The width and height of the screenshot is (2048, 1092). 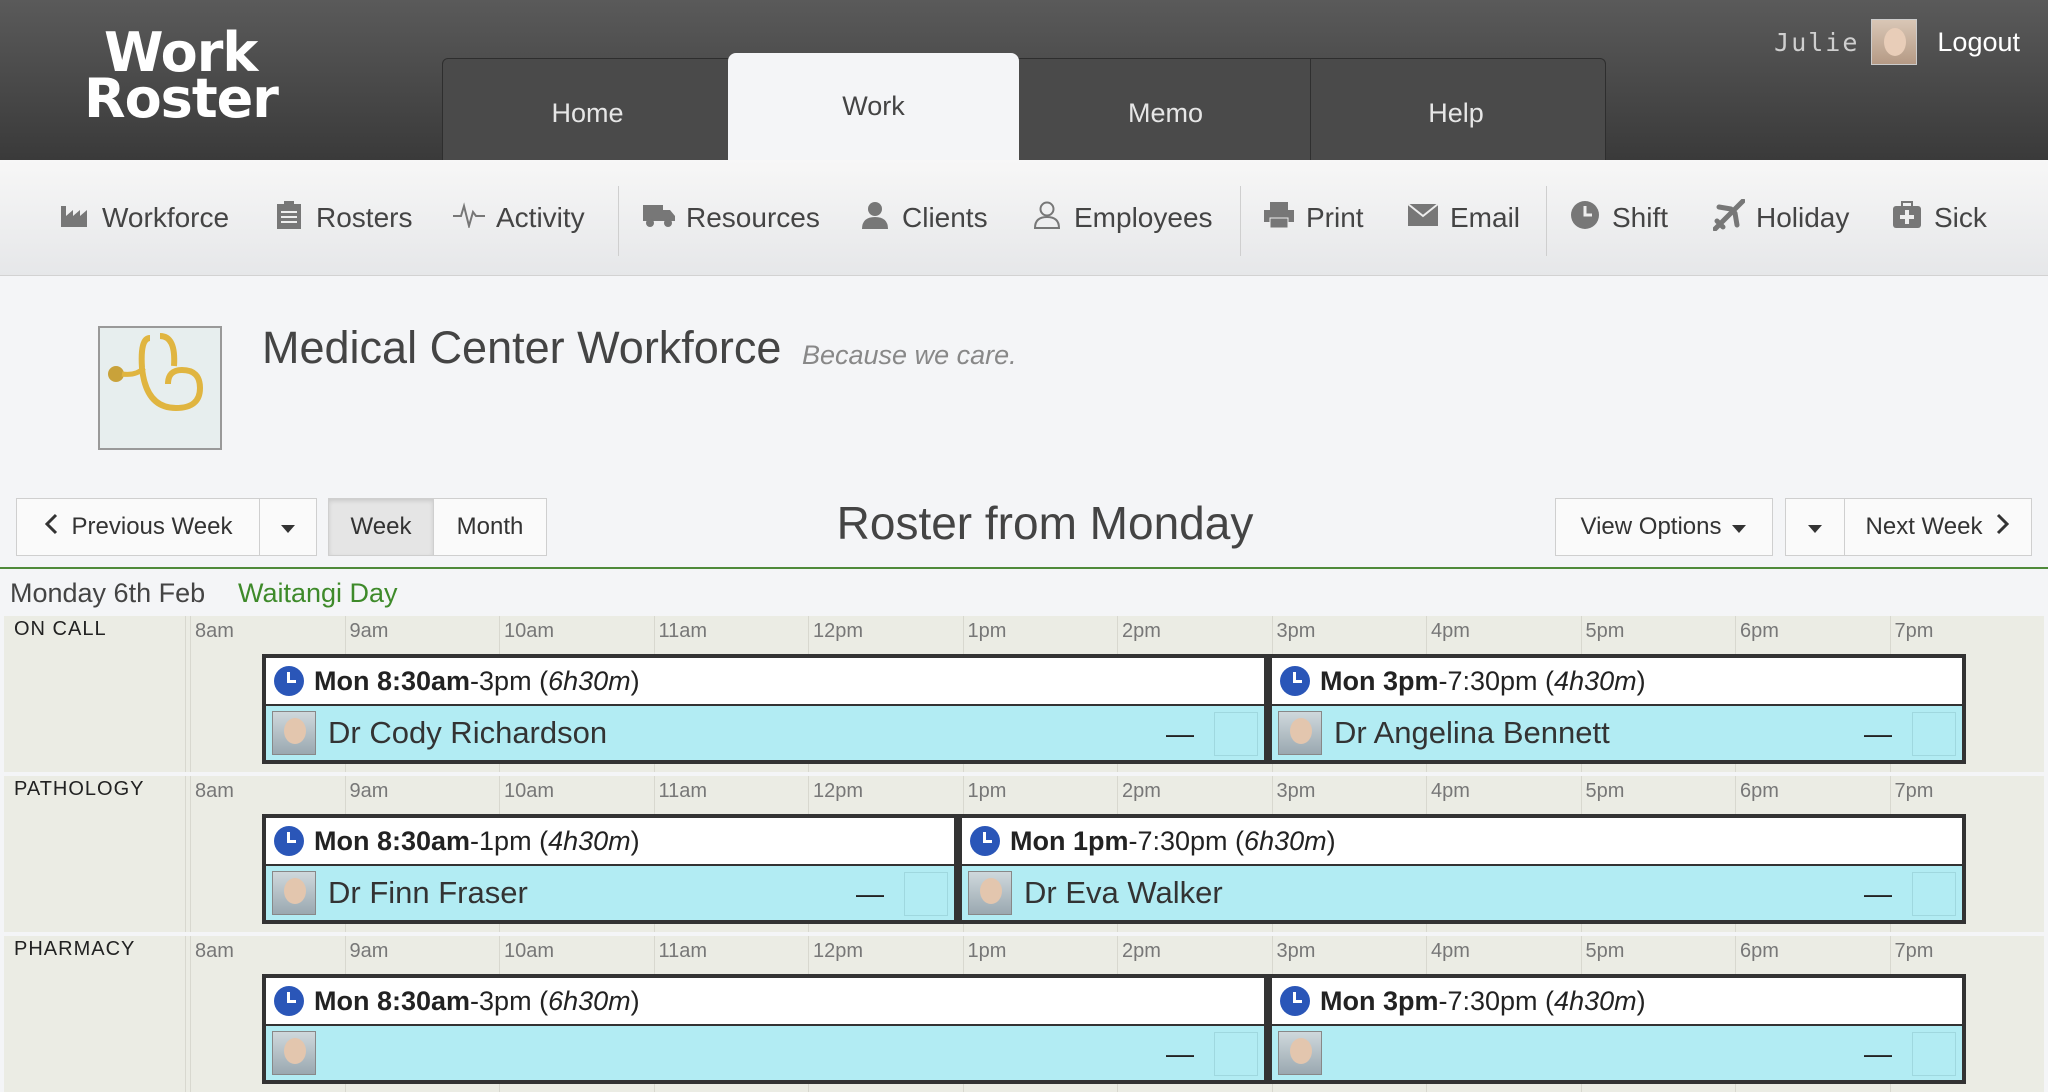 I want to click on toolbar-resources: Resources, so click(x=731, y=218).